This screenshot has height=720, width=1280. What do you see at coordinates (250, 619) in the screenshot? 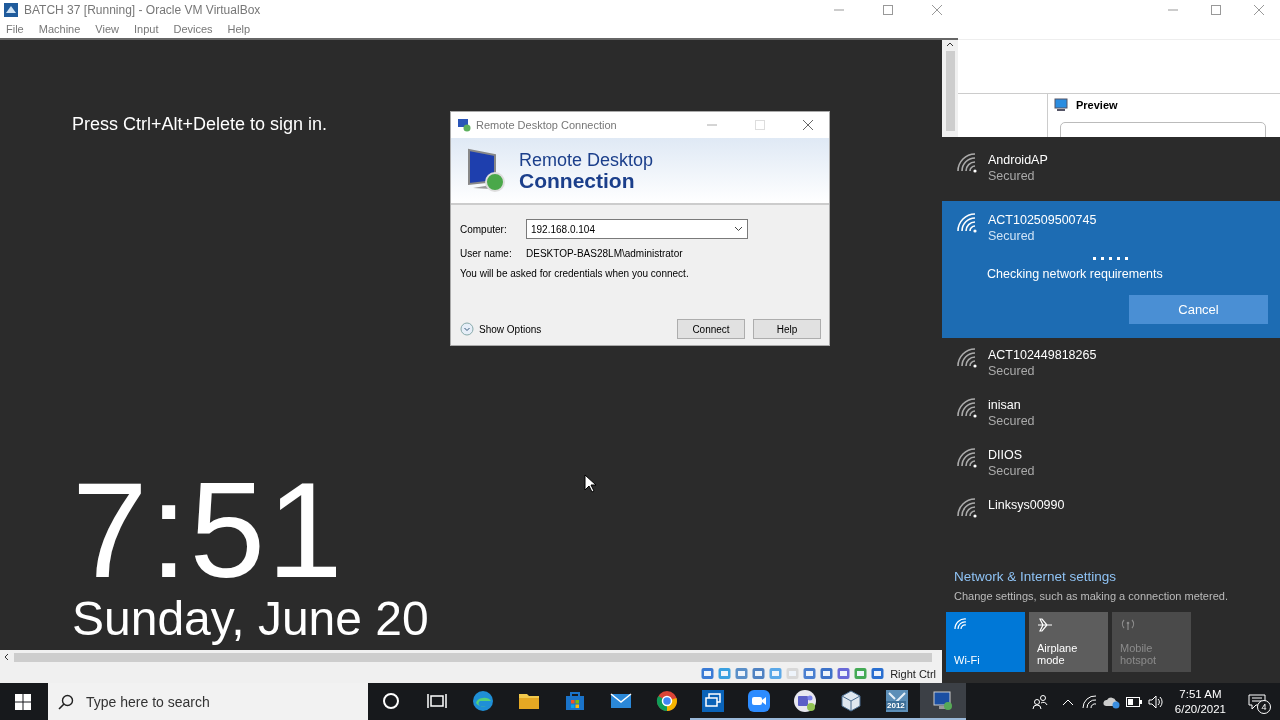
I see `lock-date: Sunday, June 20` at bounding box center [250, 619].